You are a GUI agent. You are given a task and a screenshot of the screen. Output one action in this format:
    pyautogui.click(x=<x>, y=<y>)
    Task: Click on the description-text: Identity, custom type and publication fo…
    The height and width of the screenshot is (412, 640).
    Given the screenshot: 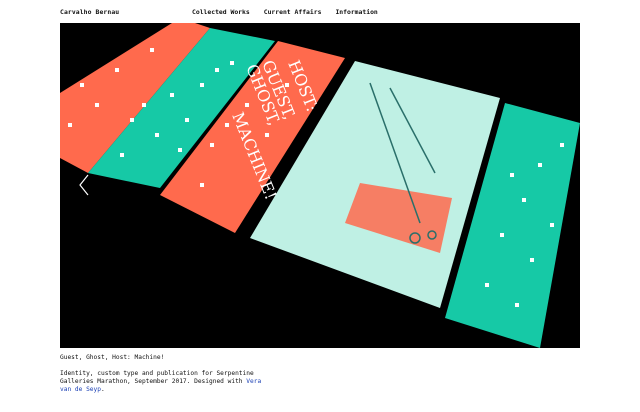 What is the action you would take?
    pyautogui.click(x=157, y=377)
    